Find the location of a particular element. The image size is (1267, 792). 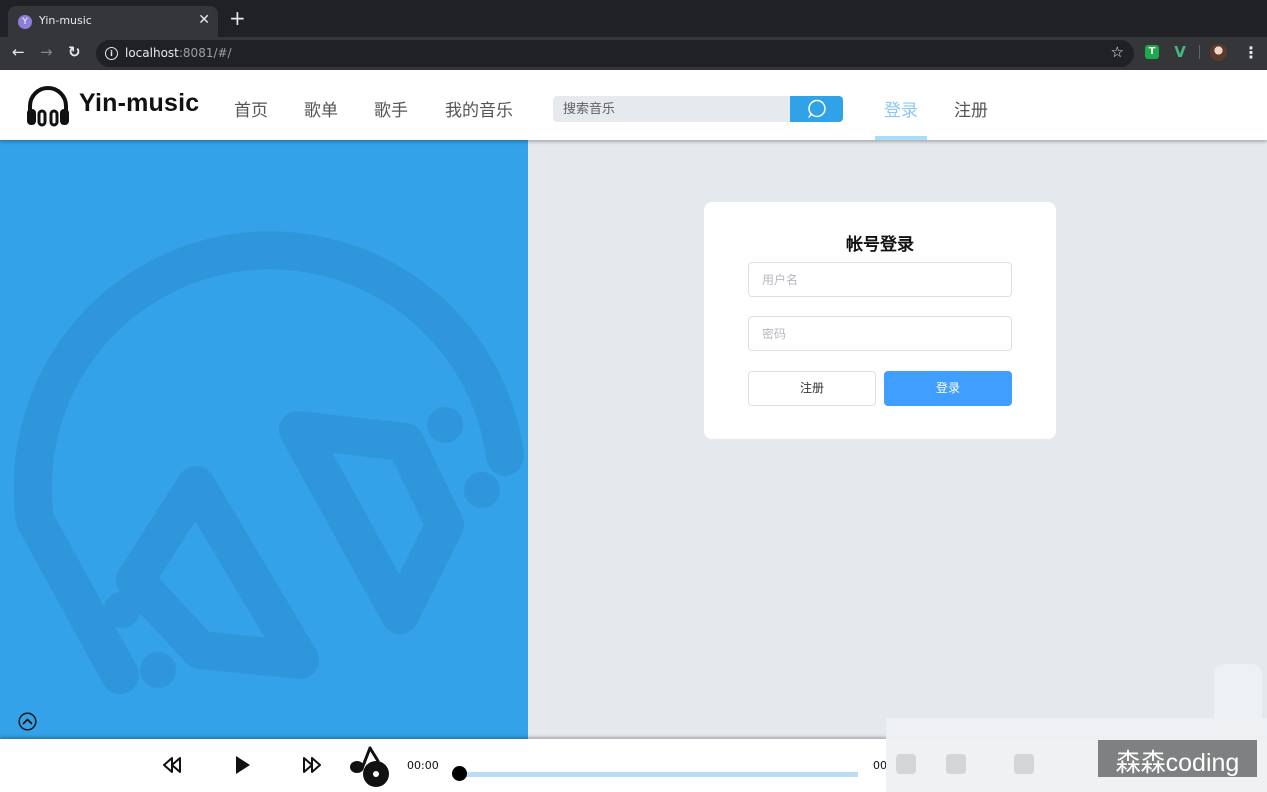

site-header: Yin-music 首页 歌单 歌手 我的音乐 登录 注册 is located at coordinates (633, 105).